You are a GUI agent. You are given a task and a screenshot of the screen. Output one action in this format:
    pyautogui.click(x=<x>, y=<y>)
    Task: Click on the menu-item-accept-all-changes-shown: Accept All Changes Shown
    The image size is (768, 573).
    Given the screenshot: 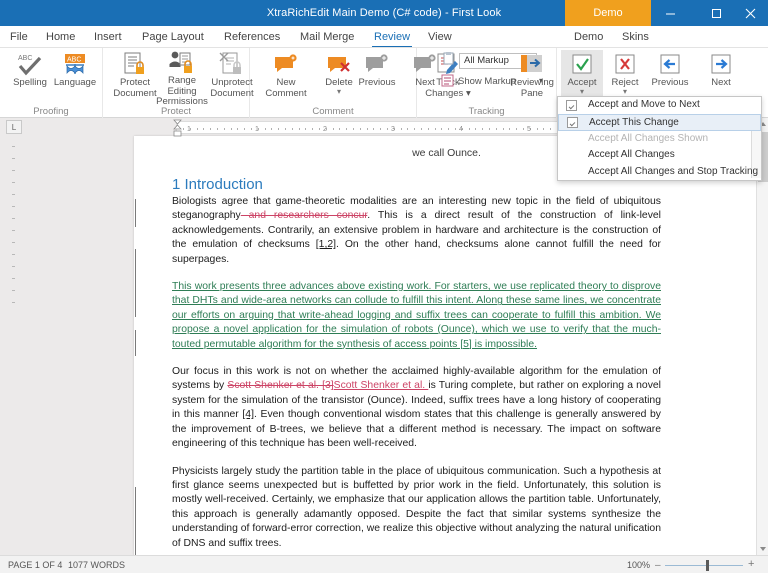 What is the action you would take?
    pyautogui.click(x=659, y=139)
    